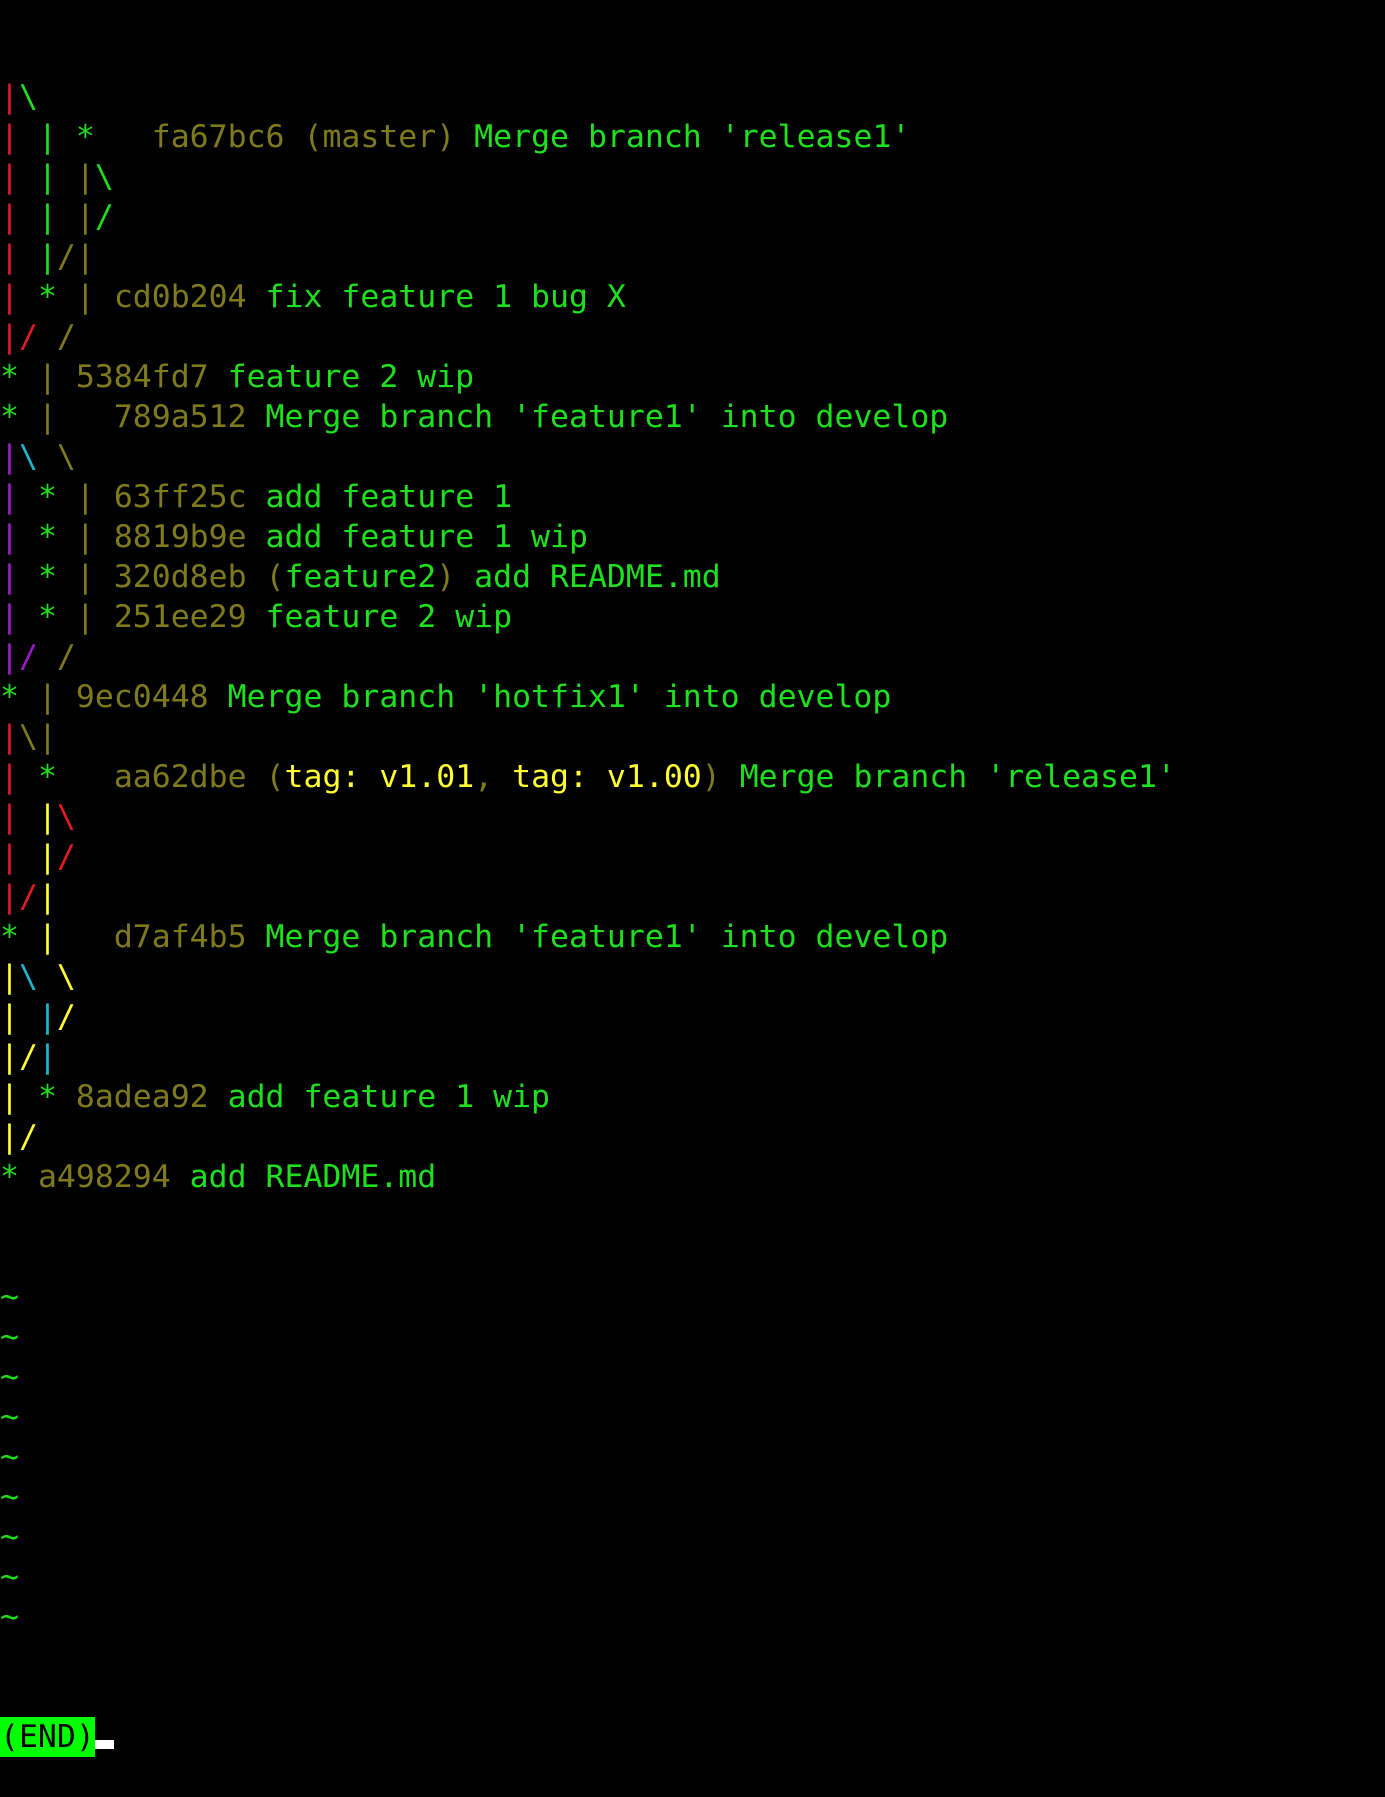 The height and width of the screenshot is (1797, 1385). Describe the element at coordinates (493, 777) in the screenshot. I see `log-segment: ,` at that location.